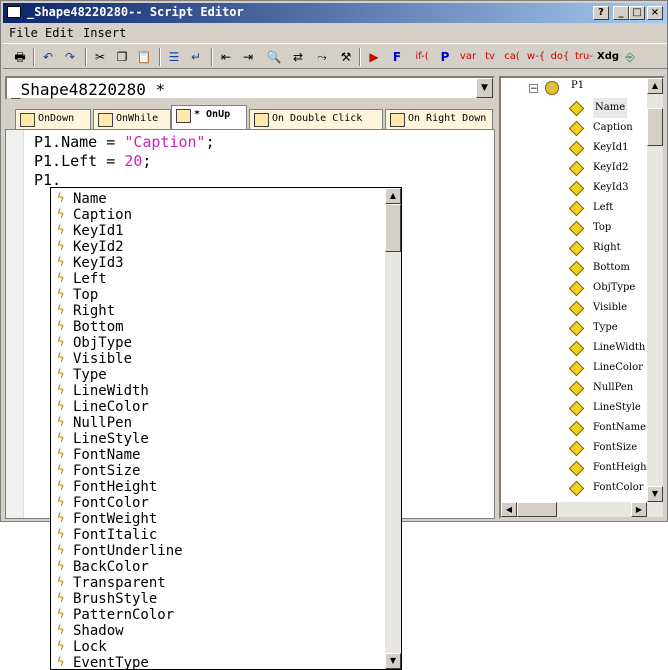 This screenshot has width=668, height=670. Describe the element at coordinates (322, 57) in the screenshot. I see `find-next-icon: ⤳` at that location.